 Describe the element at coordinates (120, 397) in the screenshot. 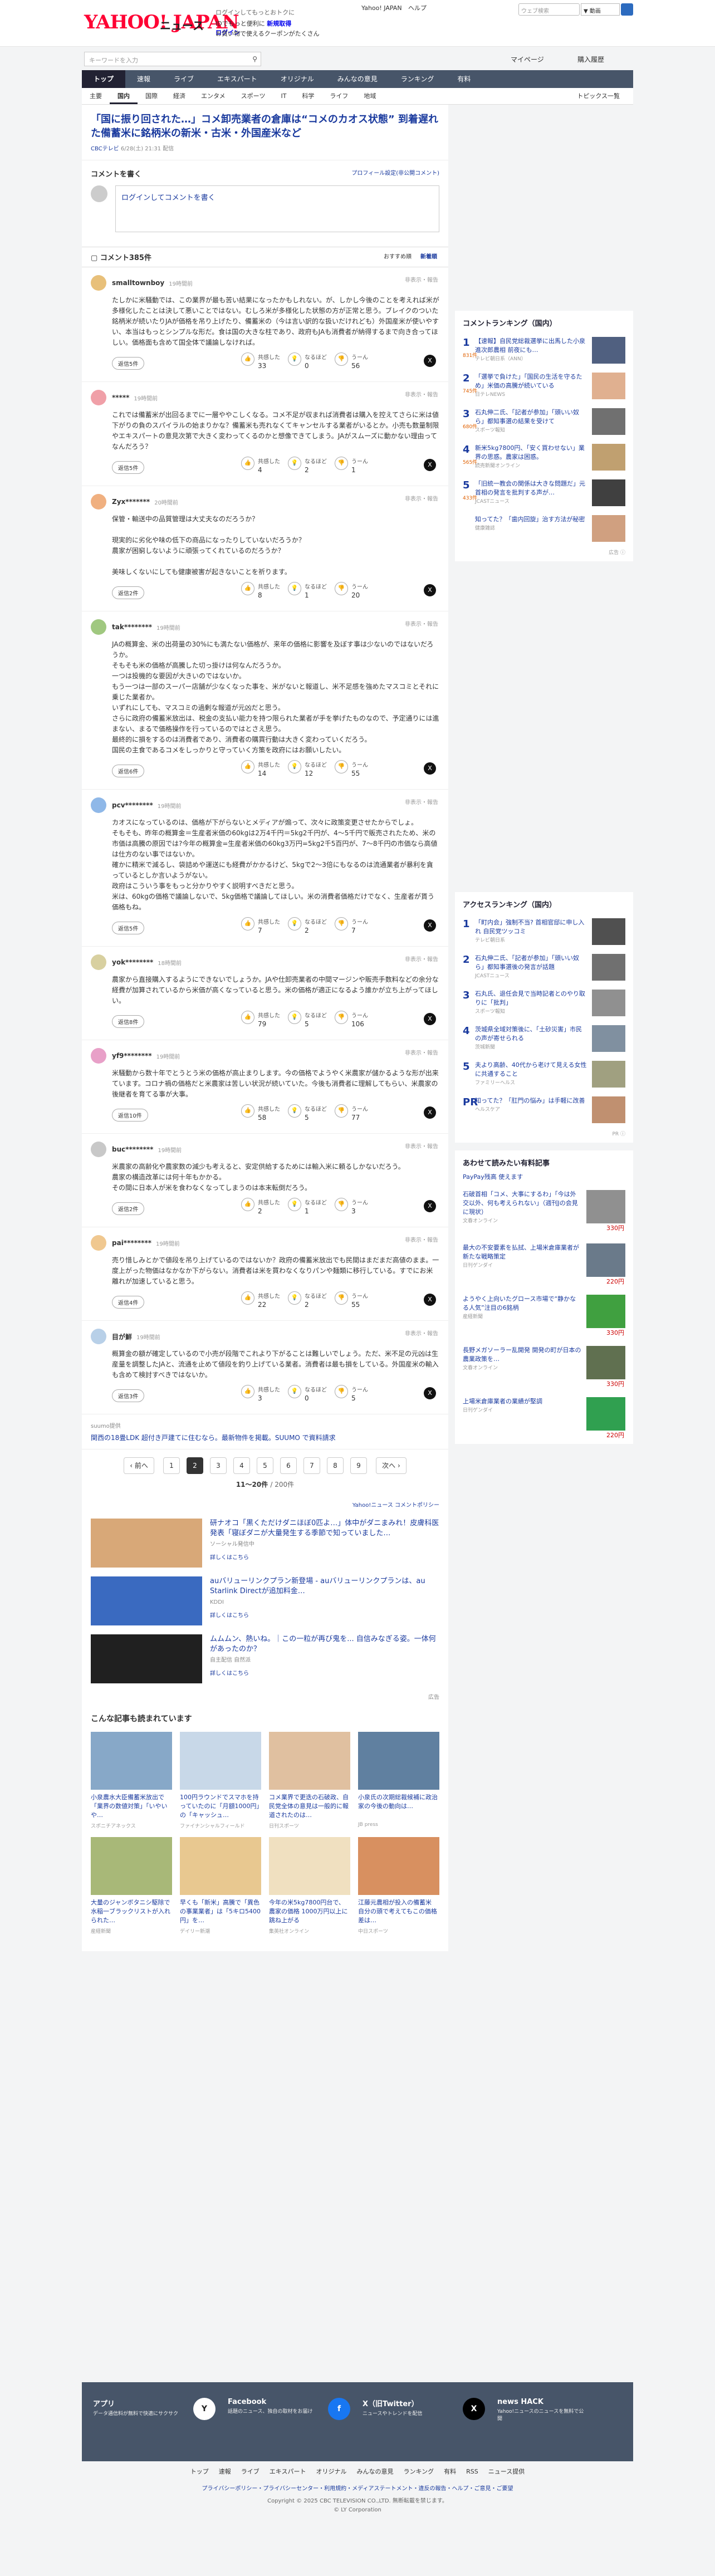

I see `commenter-name: *****` at that location.